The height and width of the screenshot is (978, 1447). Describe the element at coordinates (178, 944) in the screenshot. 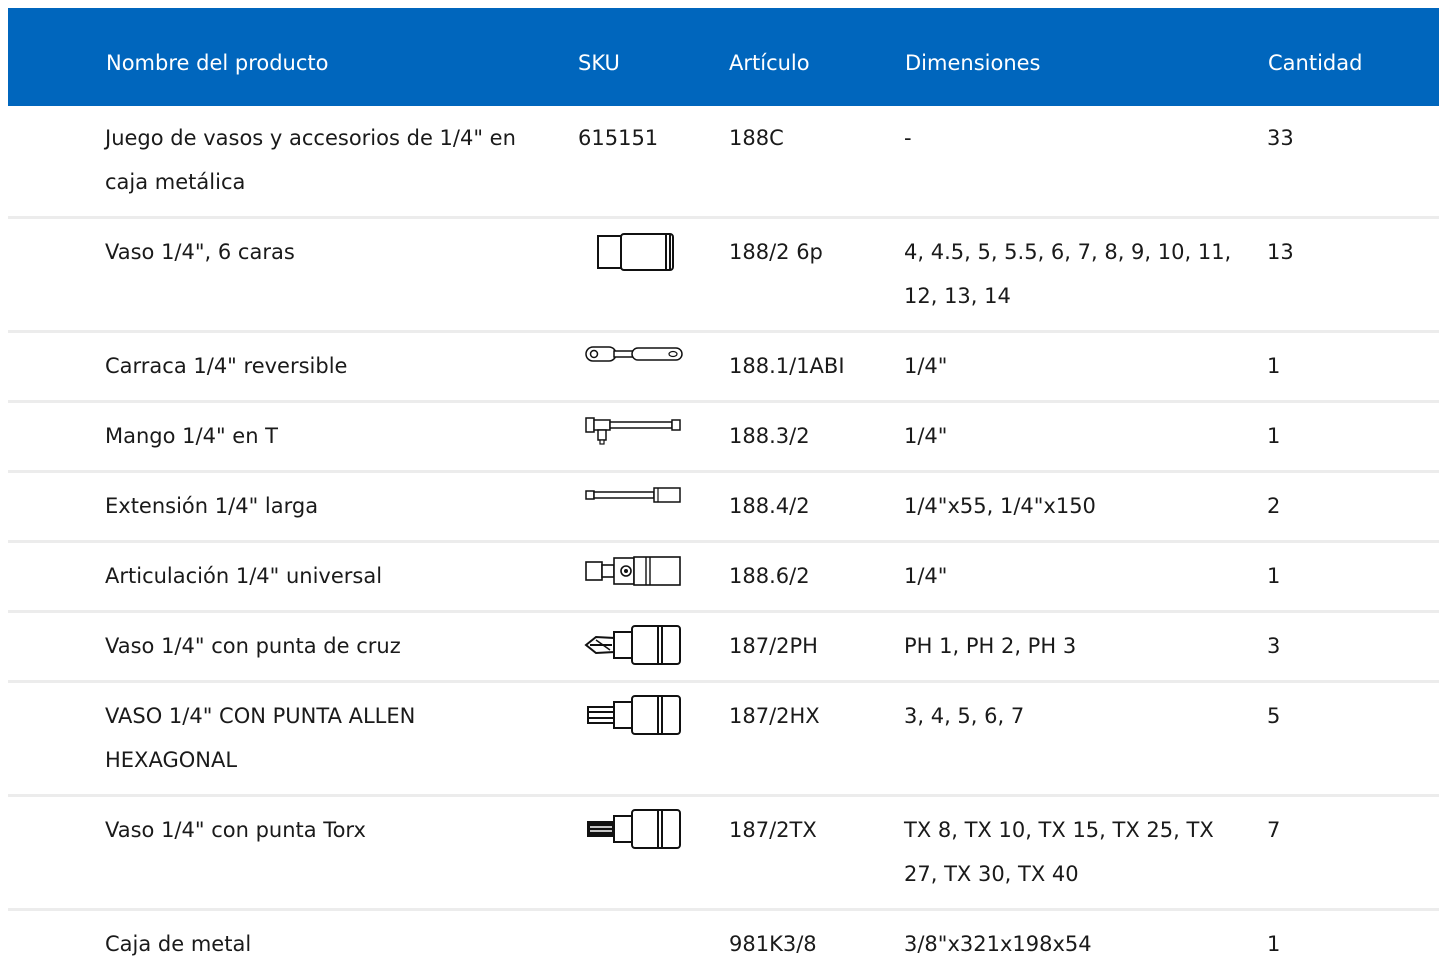

I see `product-name: Caja de metal` at that location.